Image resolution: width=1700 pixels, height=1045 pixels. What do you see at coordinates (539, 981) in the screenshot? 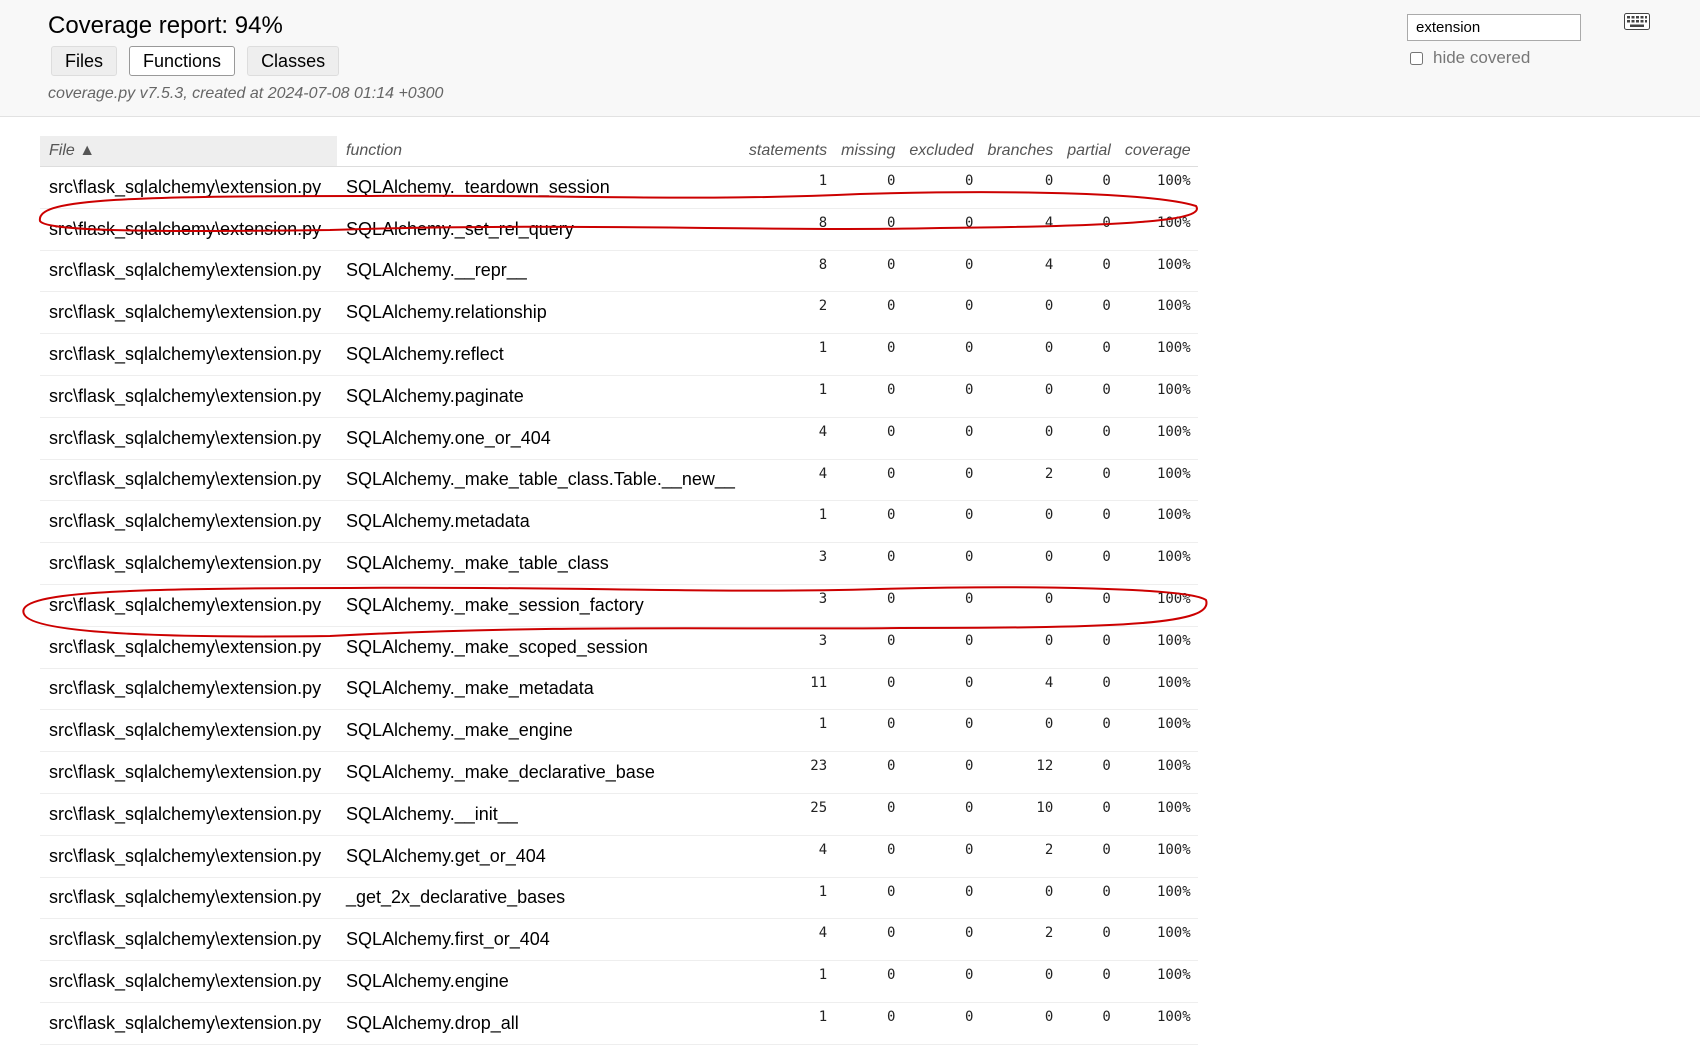
I see `function-link: SQLAlchemy.engine` at bounding box center [539, 981].